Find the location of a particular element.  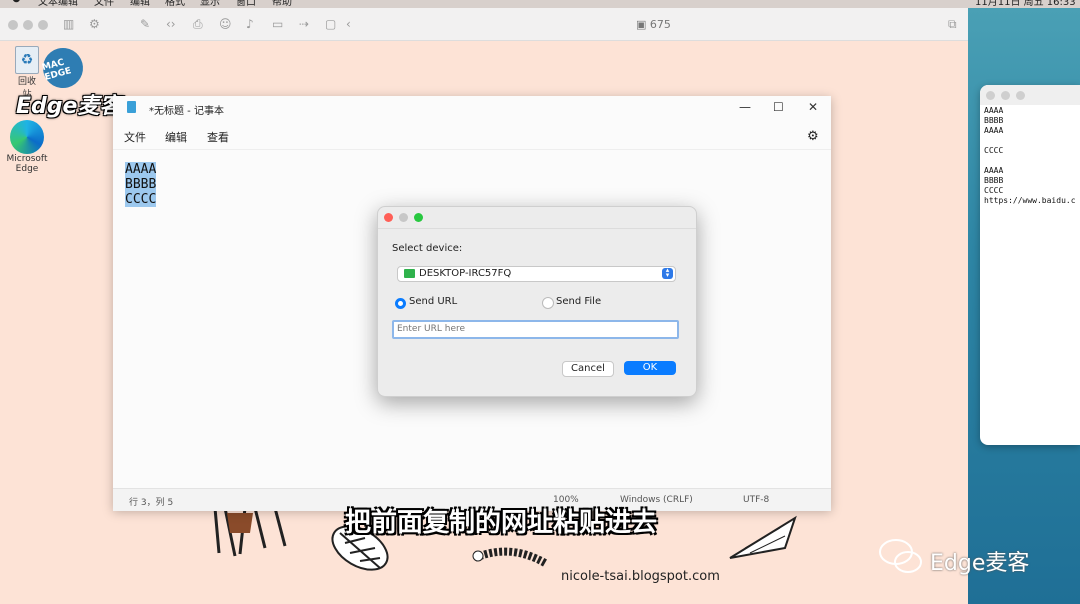

text-line: BBBB is located at coordinates (141, 184).